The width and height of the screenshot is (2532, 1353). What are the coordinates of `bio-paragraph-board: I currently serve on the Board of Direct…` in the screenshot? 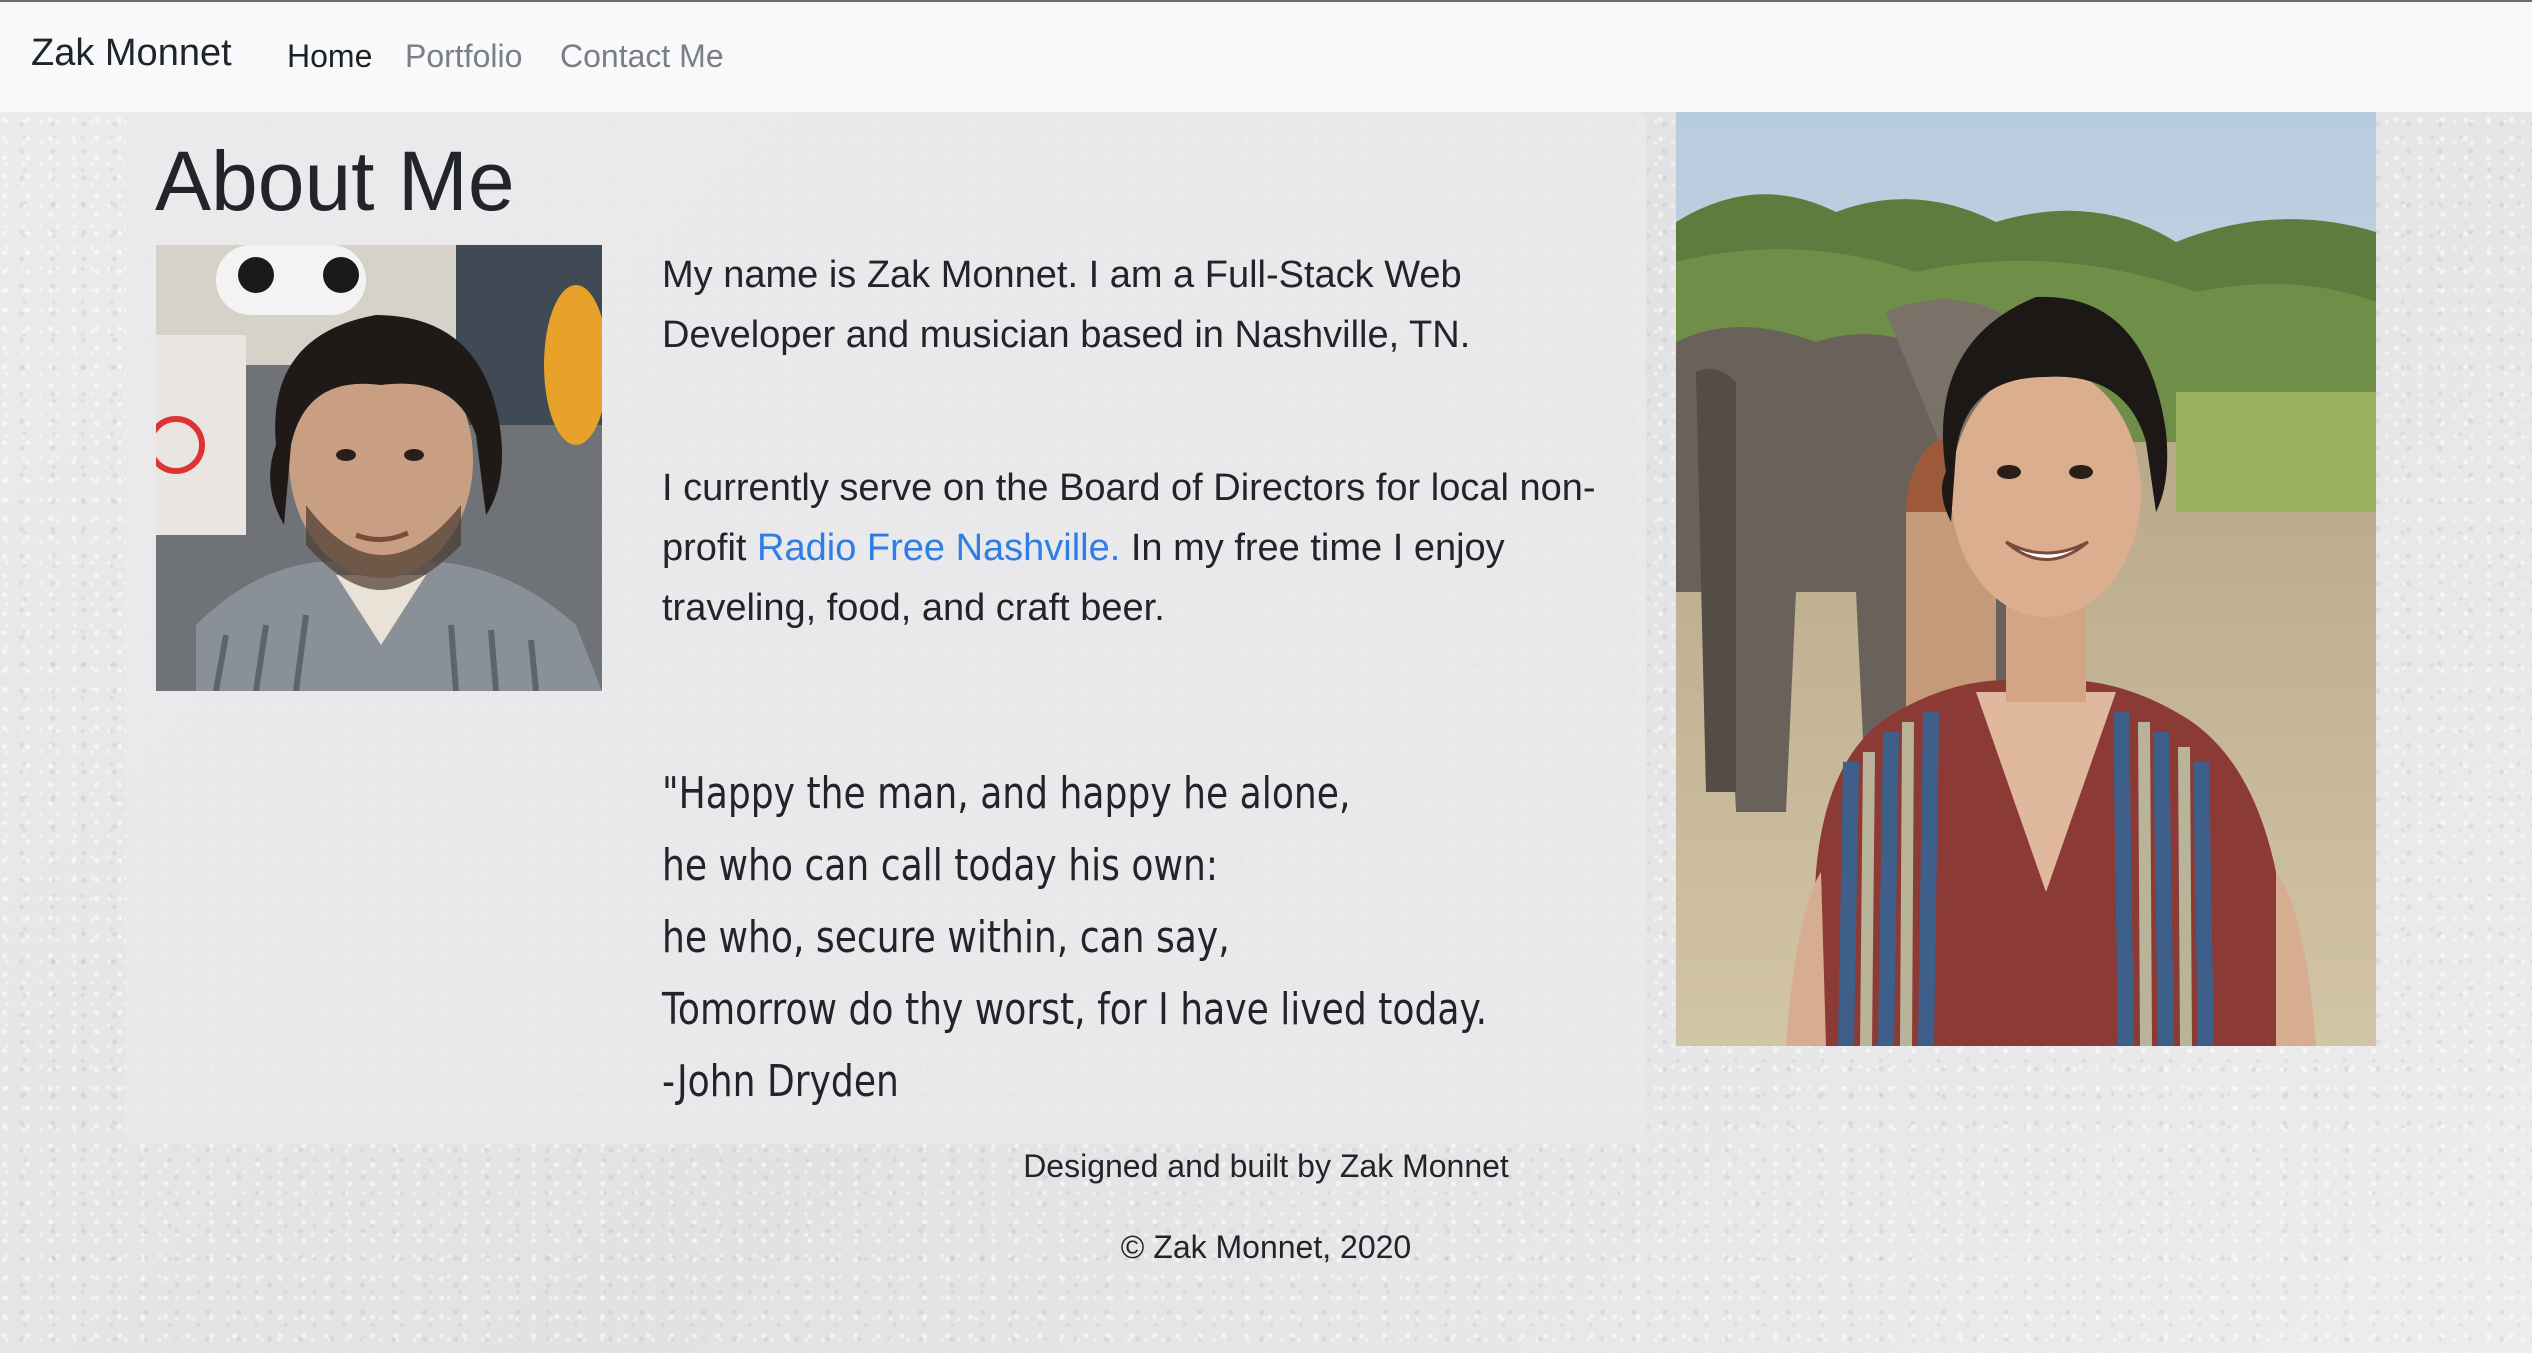 It's located at (1142, 548).